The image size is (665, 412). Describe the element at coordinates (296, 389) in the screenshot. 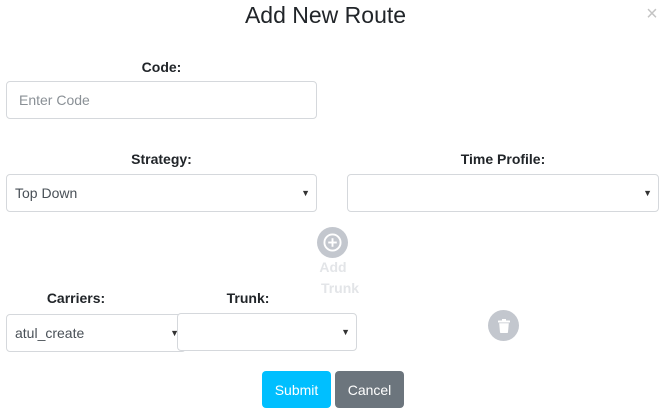

I see `submit-button: Submit` at that location.